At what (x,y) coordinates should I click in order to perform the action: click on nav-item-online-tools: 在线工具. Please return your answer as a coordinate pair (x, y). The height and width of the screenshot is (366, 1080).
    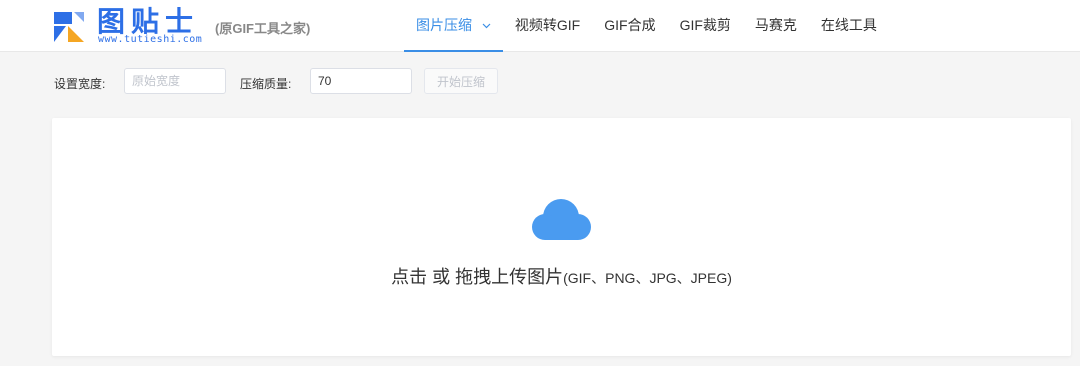
    Looking at the image, I should click on (849, 25).